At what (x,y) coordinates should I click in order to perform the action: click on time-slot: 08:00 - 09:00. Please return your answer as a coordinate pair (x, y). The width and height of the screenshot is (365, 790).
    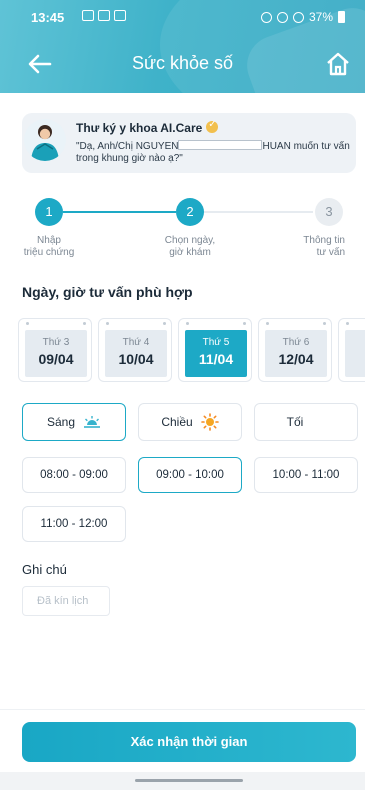
    Looking at the image, I should click on (74, 475).